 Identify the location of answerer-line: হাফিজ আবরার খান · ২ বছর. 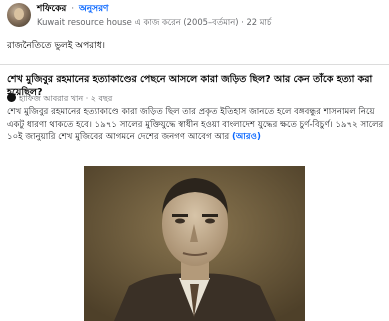
(59, 99).